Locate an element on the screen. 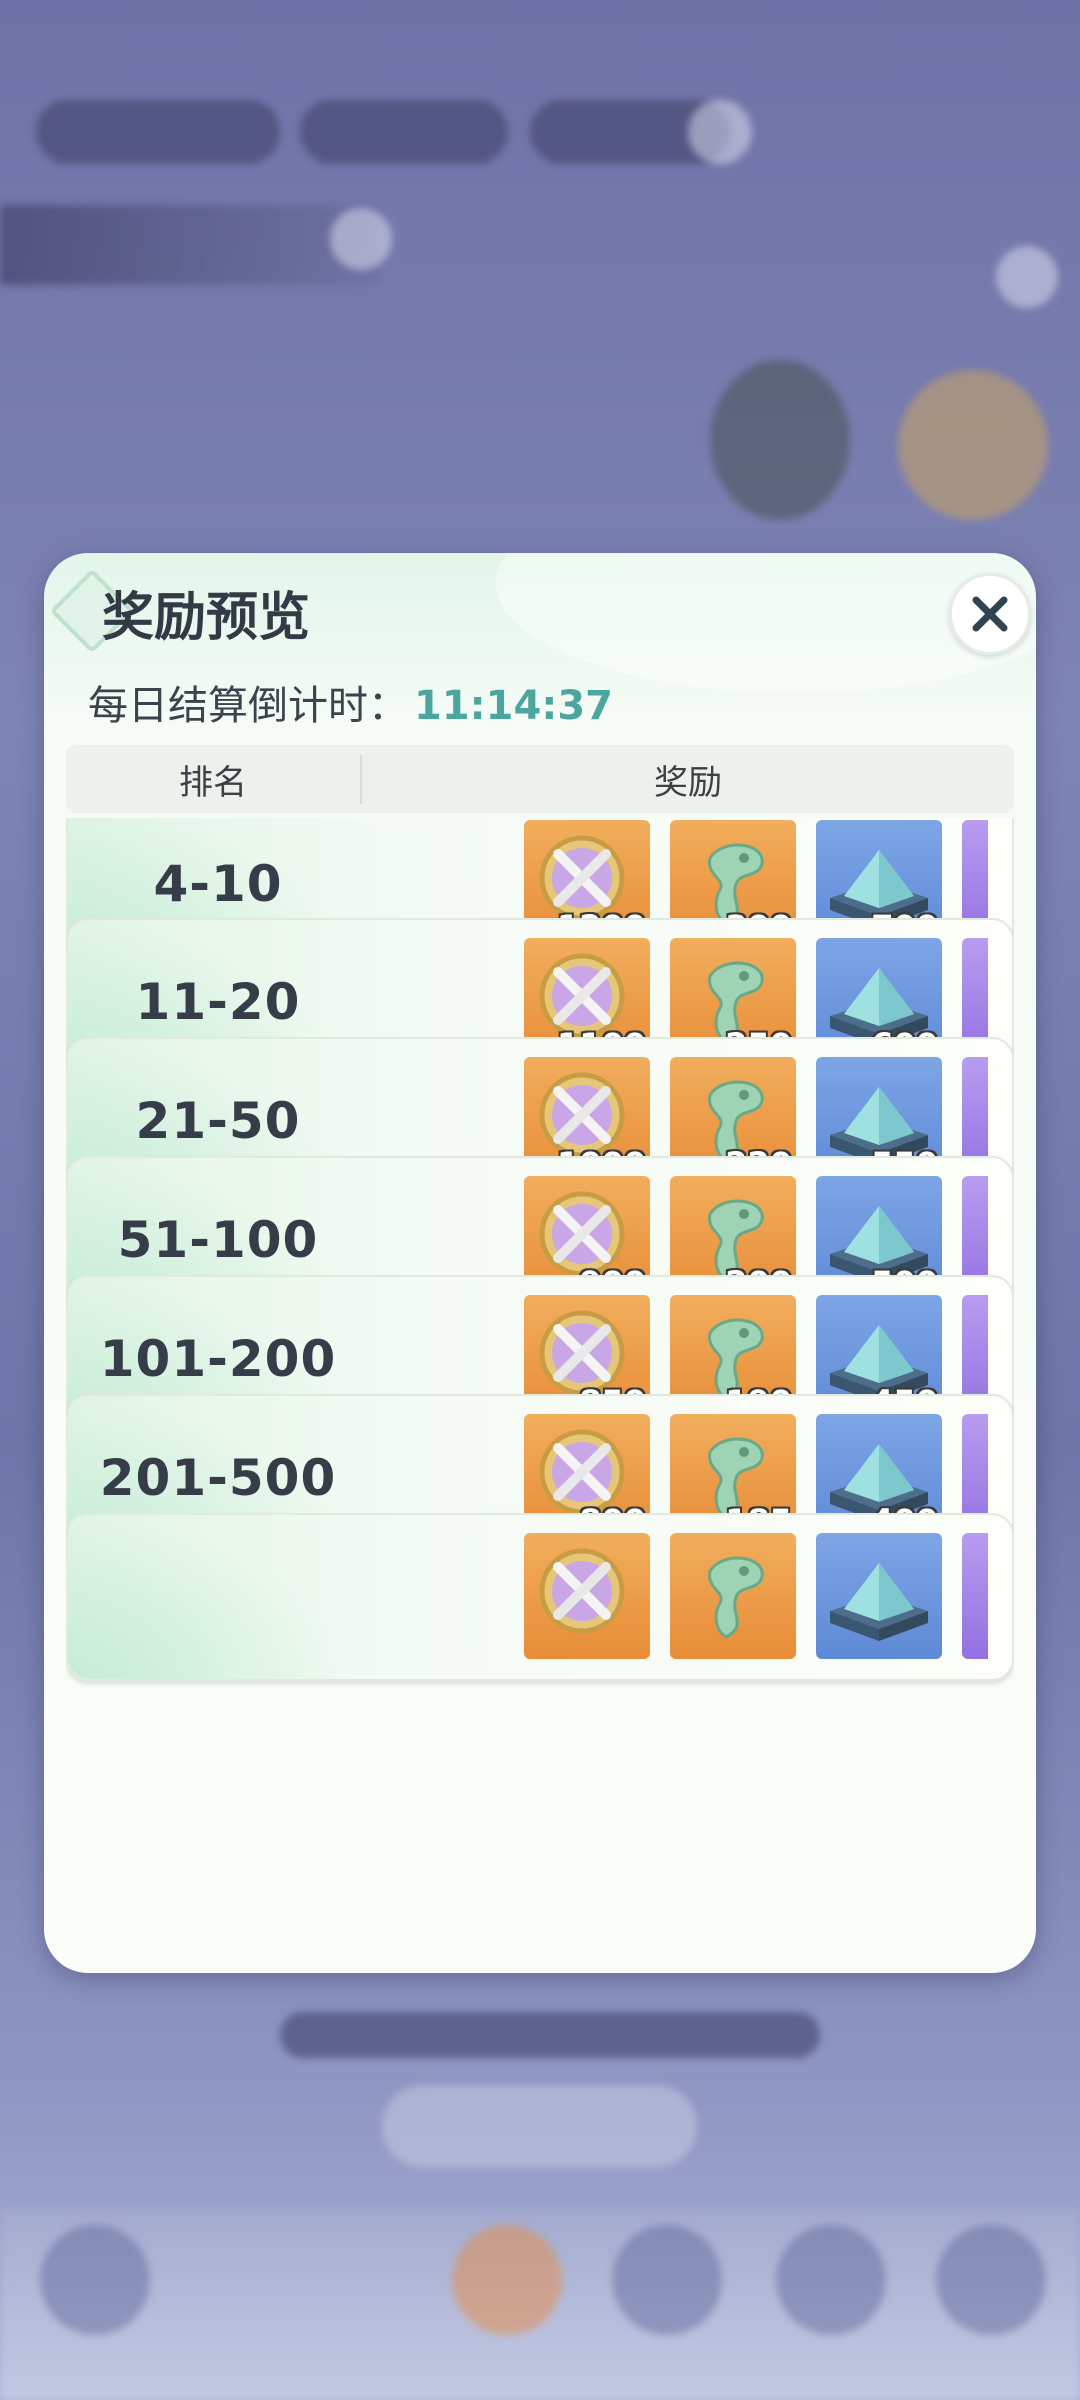 The image size is (1080, 2400). countdown-label: 每日结算倒计时： is located at coordinates (248, 706).